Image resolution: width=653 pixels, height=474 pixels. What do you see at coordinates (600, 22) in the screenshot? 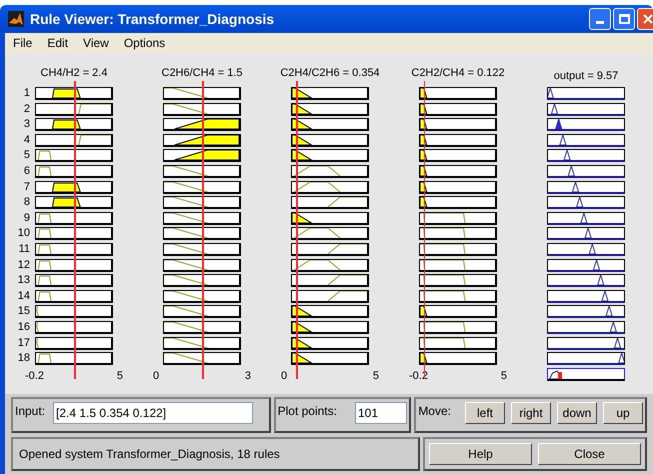
I see `minimize-icon` at bounding box center [600, 22].